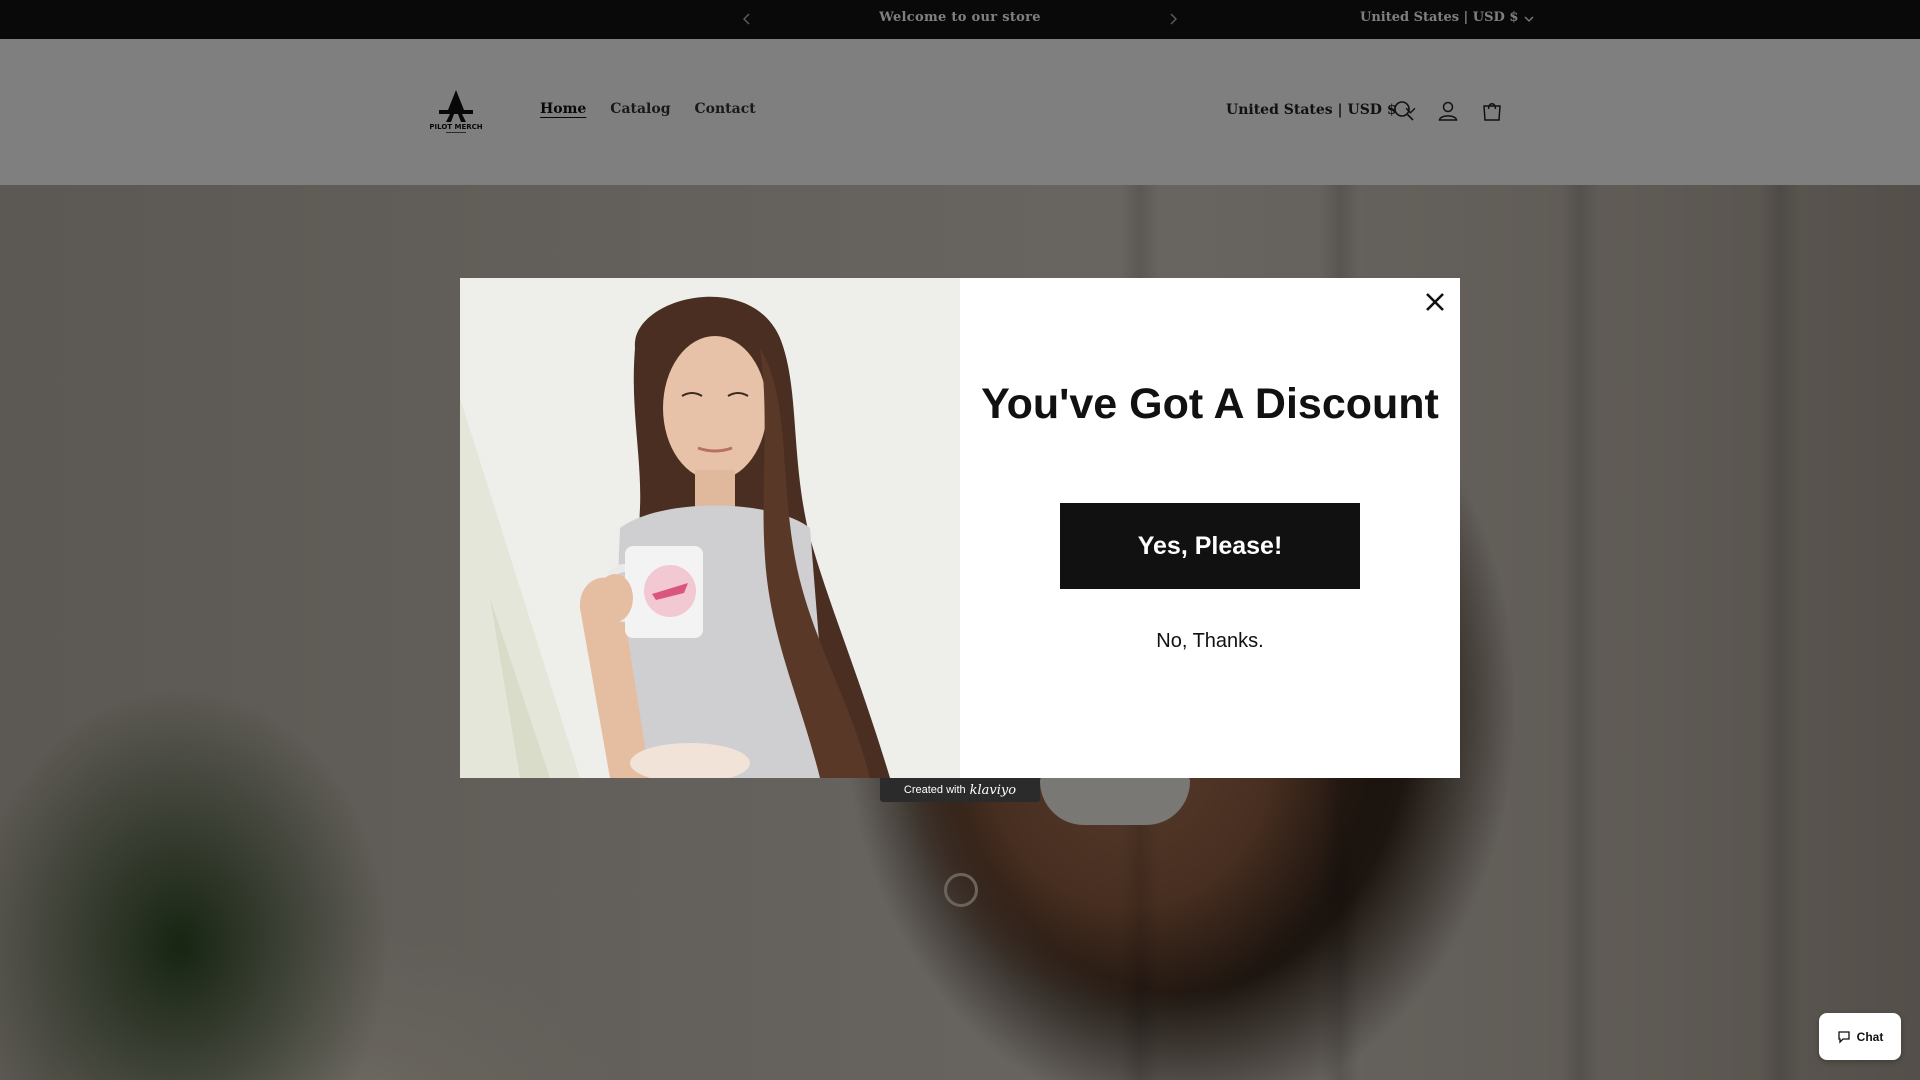 The width and height of the screenshot is (1920, 1080). What do you see at coordinates (1210, 641) in the screenshot?
I see `decline-discount-link: No, Thanks.` at bounding box center [1210, 641].